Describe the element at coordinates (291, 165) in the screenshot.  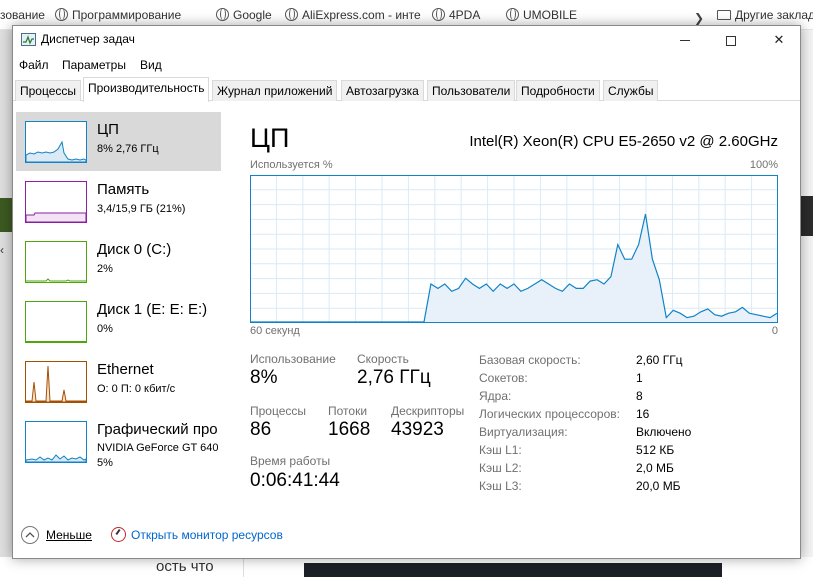
I see `graph-label-usage: Используется %` at that location.